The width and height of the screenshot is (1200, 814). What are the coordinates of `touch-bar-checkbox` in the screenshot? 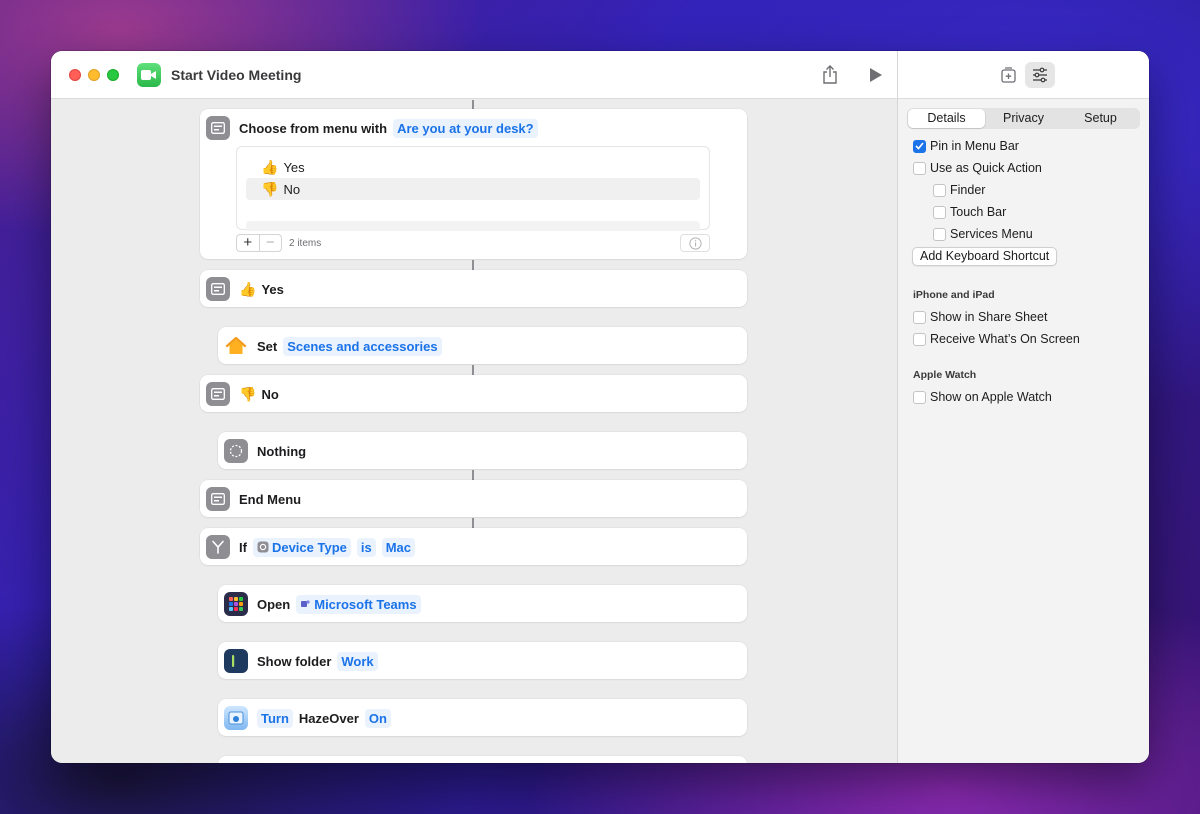 It's located at (939, 212).